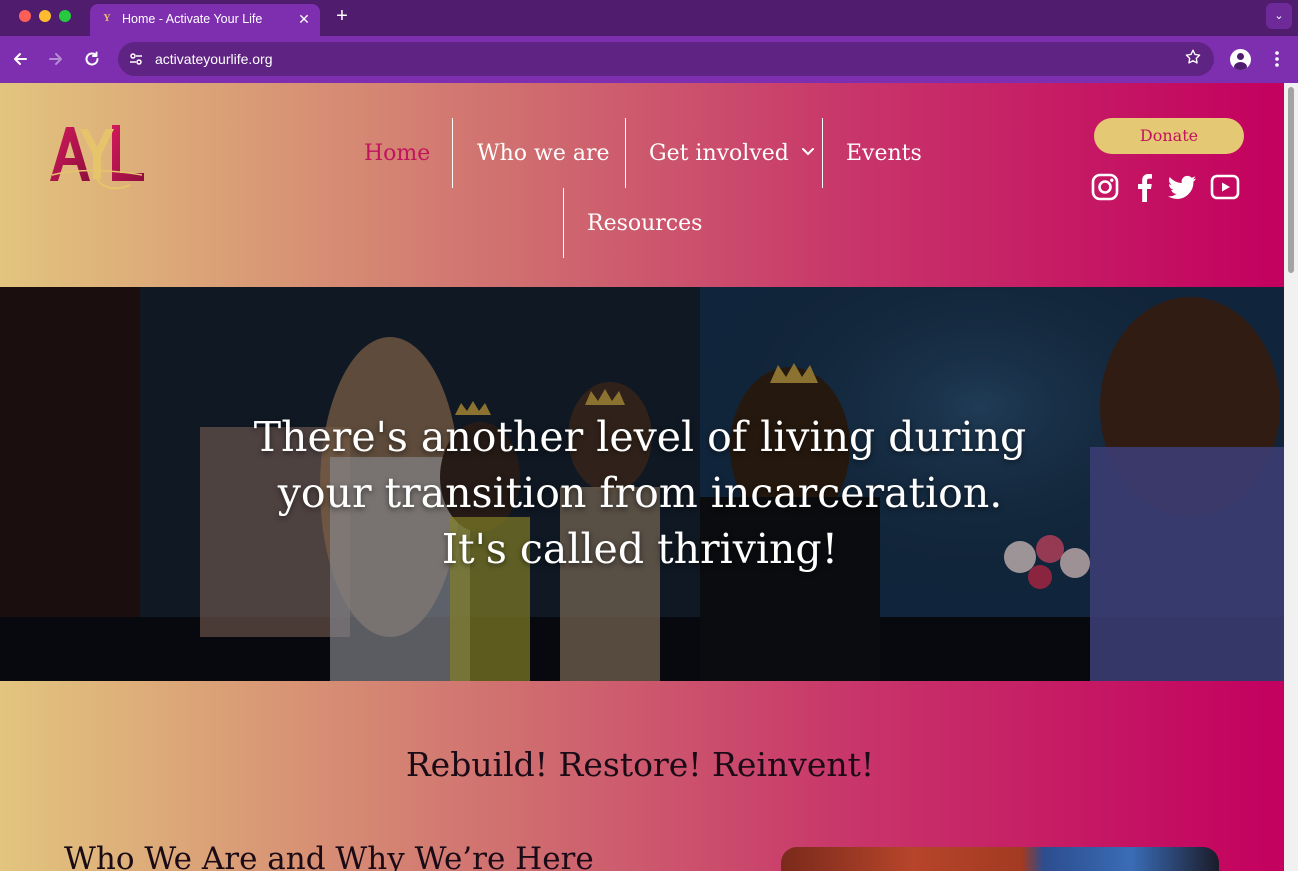 This screenshot has height=871, width=1298. I want to click on nav-who-we-are: Who we are, so click(543, 153).